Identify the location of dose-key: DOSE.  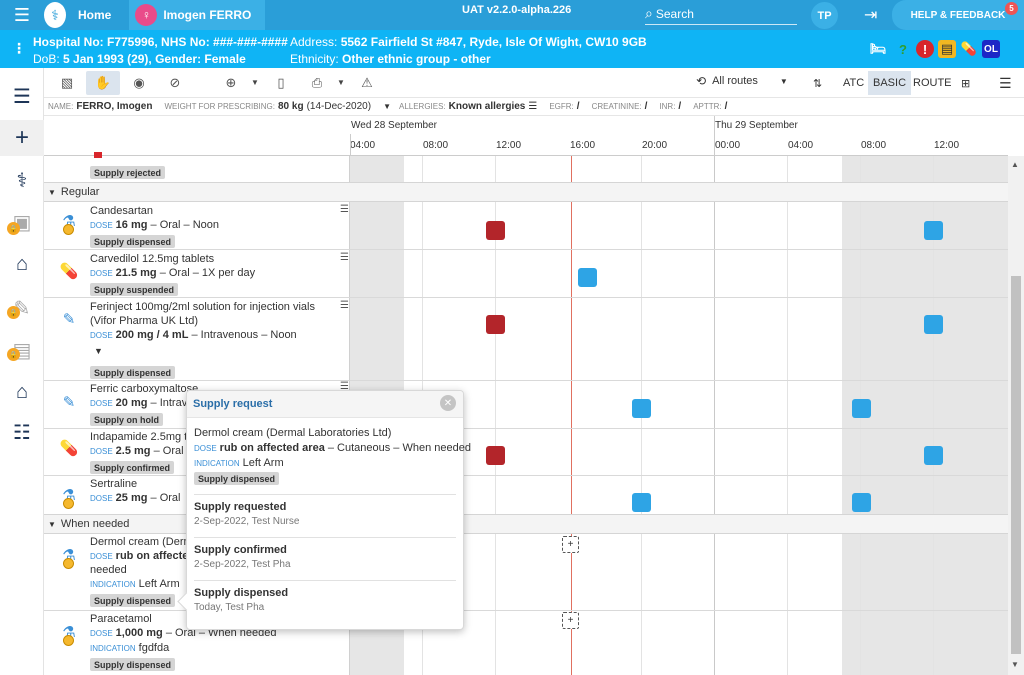
(101, 273).